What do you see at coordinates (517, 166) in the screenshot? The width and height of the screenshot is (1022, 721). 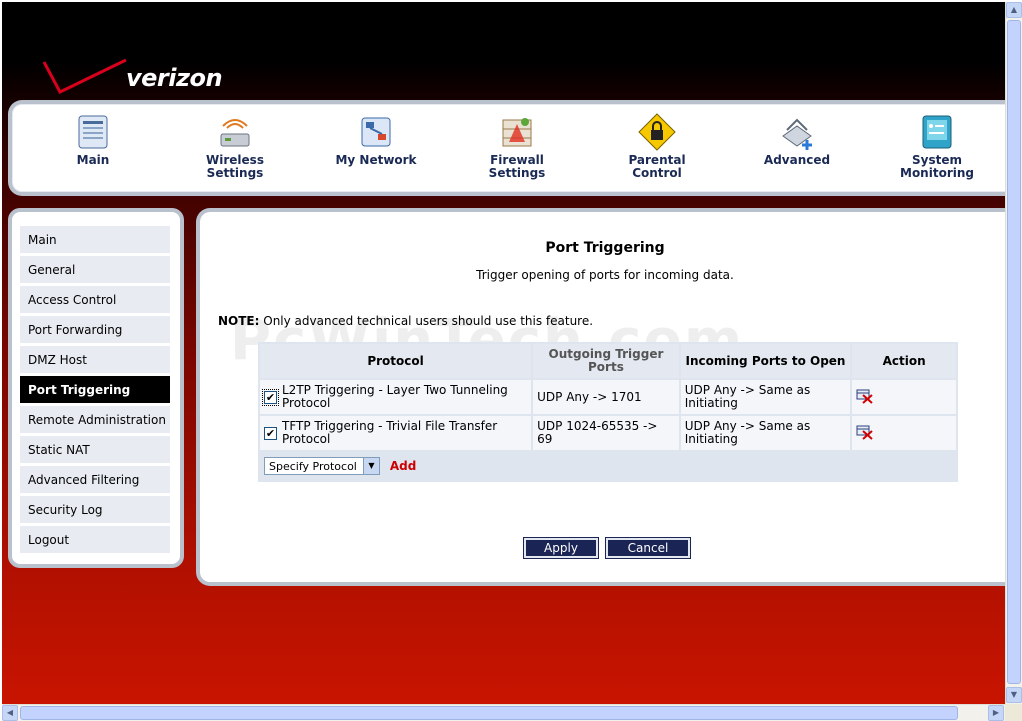 I see `nav-label: Firewall Settings` at bounding box center [517, 166].